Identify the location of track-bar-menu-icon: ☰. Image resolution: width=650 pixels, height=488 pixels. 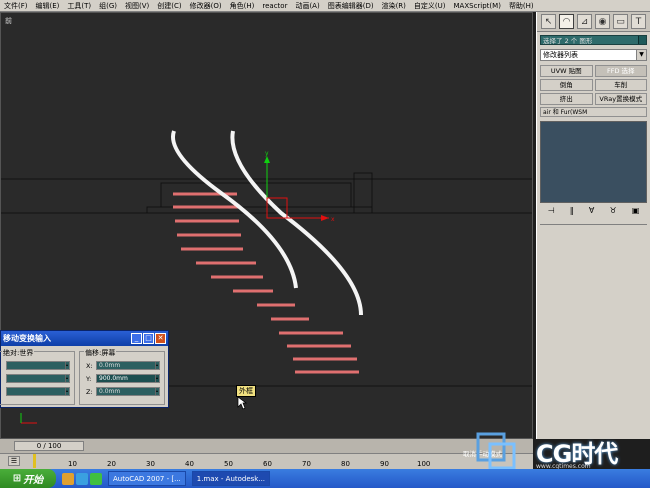
(14, 461).